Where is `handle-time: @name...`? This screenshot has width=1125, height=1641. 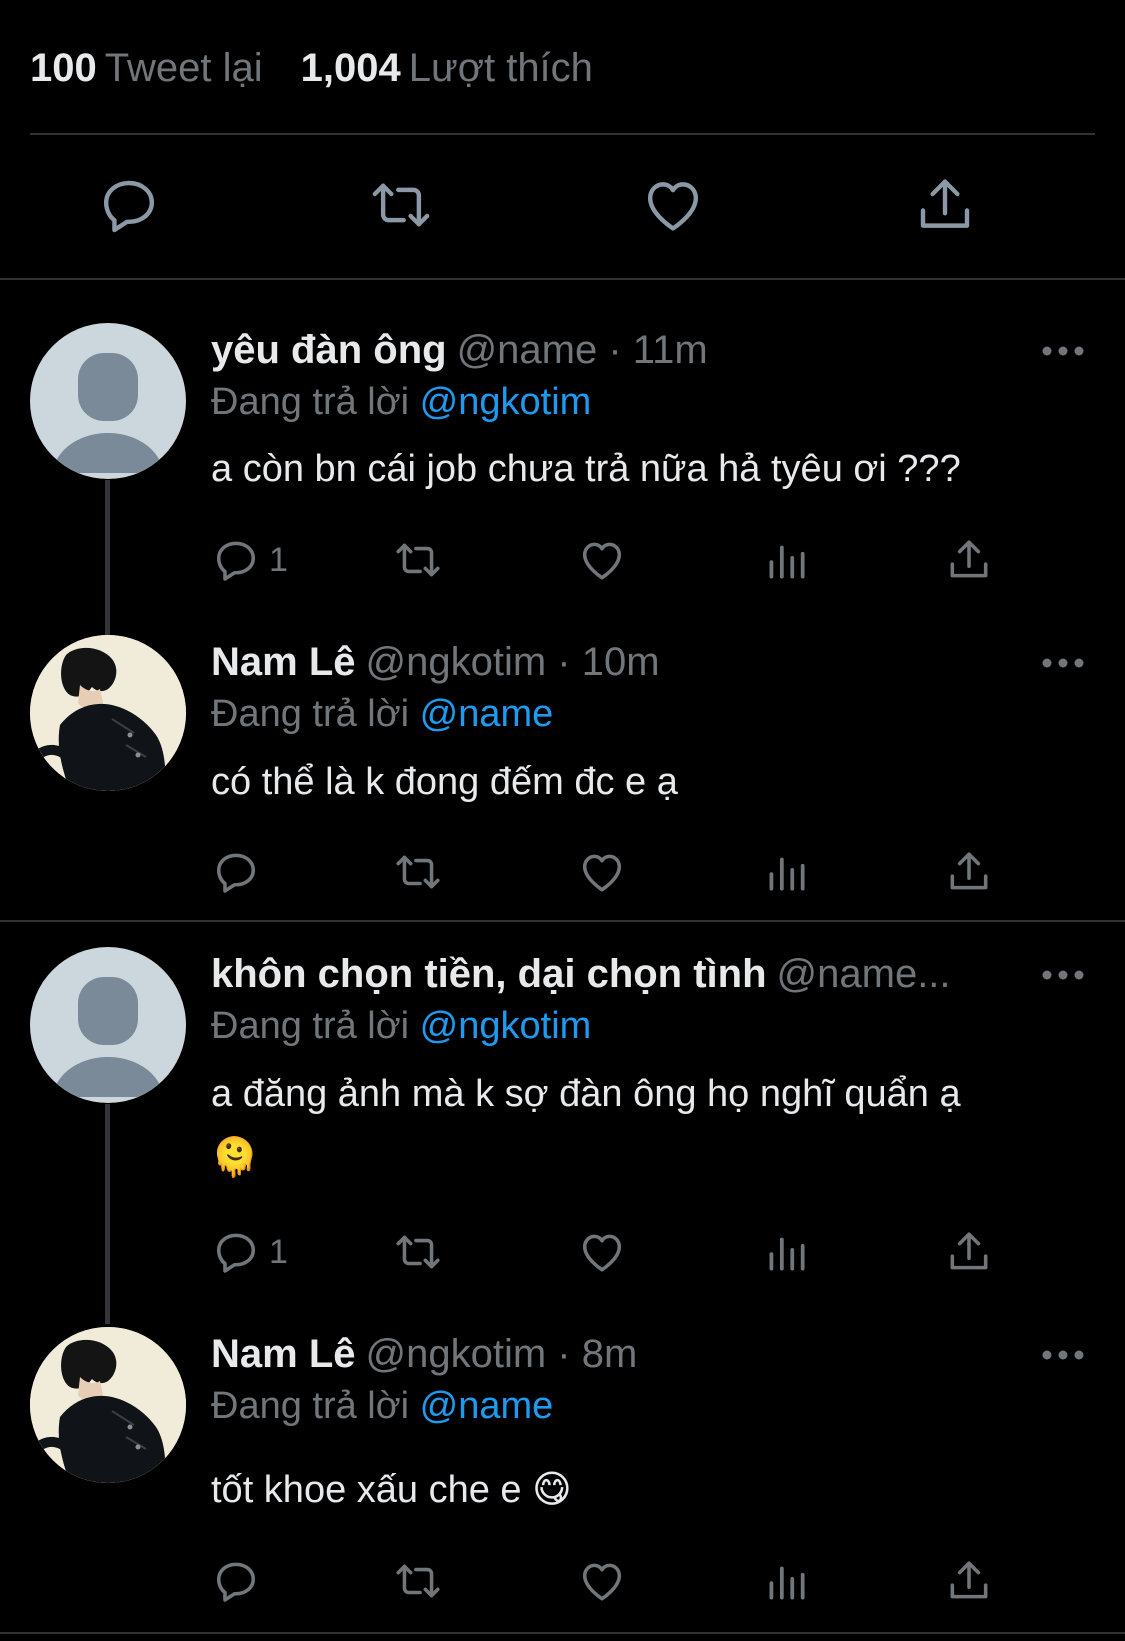 handle-time: @name... is located at coordinates (863, 974).